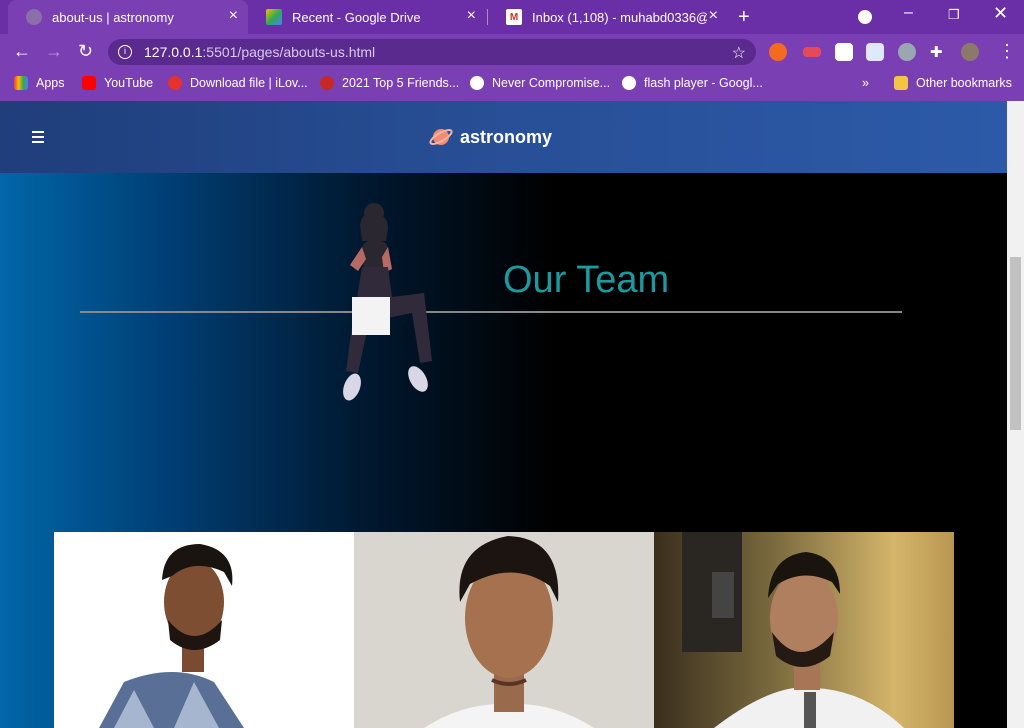 The height and width of the screenshot is (728, 1024). What do you see at coordinates (34, 17) in the screenshot?
I see `globe-icon` at bounding box center [34, 17].